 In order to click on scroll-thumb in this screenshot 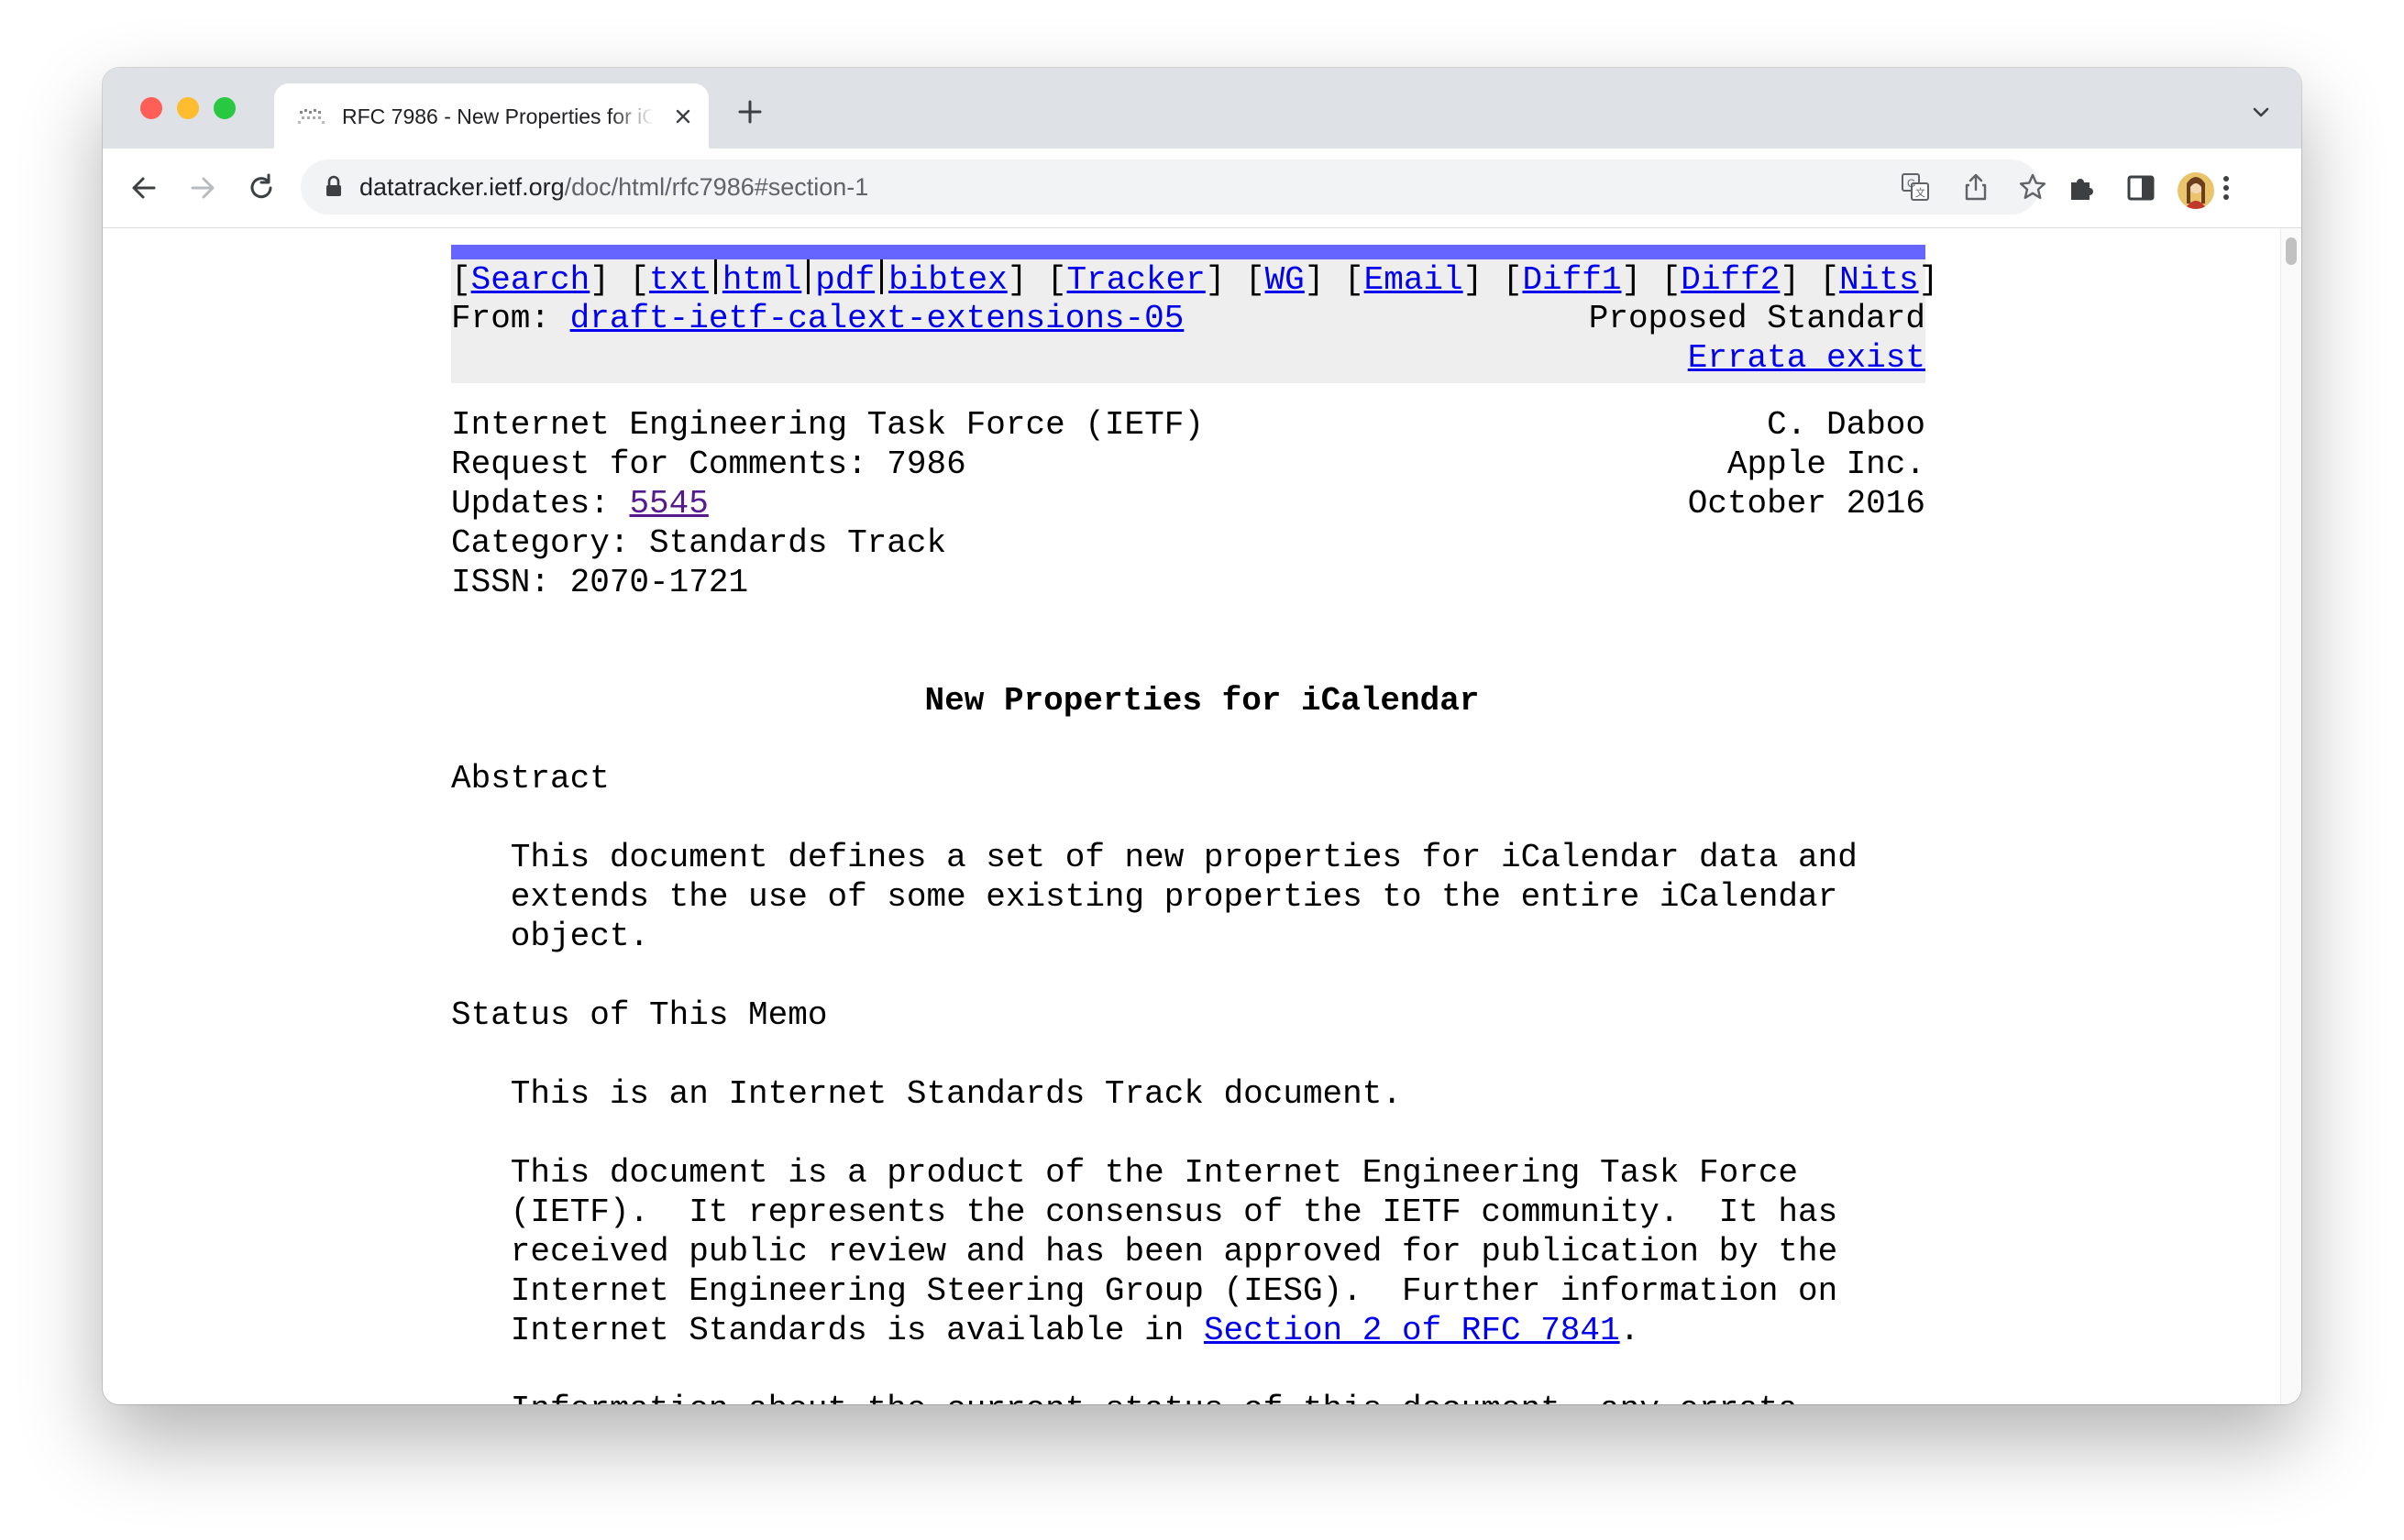, I will do `click(2291, 251)`.